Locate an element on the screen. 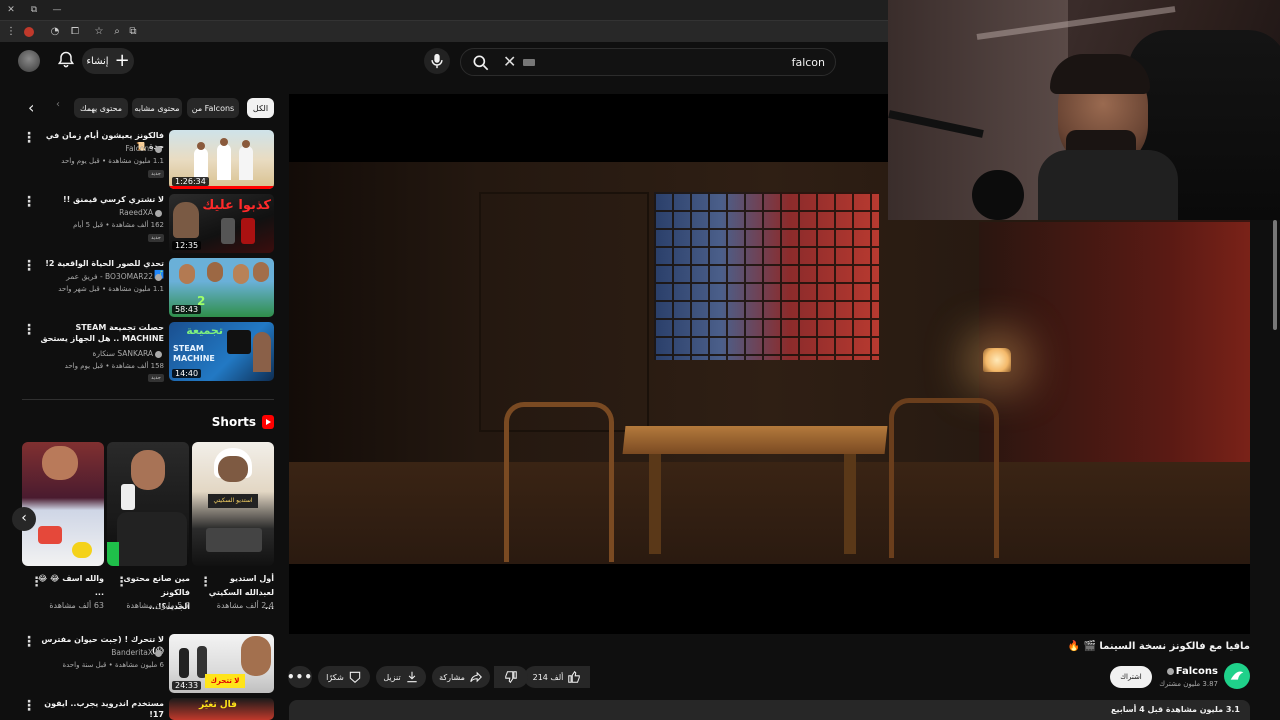 The height and width of the screenshot is (720, 1280). thanks-button: شكرًا is located at coordinates (344, 677).